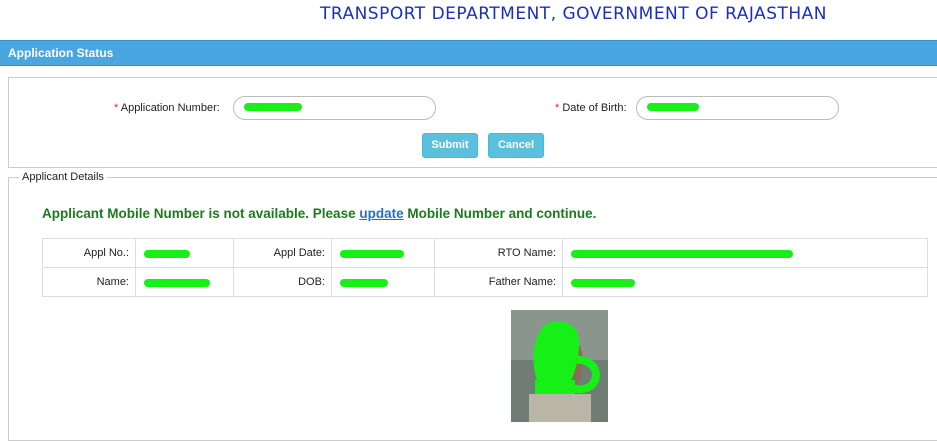 This screenshot has width=937, height=441. What do you see at coordinates (334, 108) in the screenshot?
I see `application-number-input` at bounding box center [334, 108].